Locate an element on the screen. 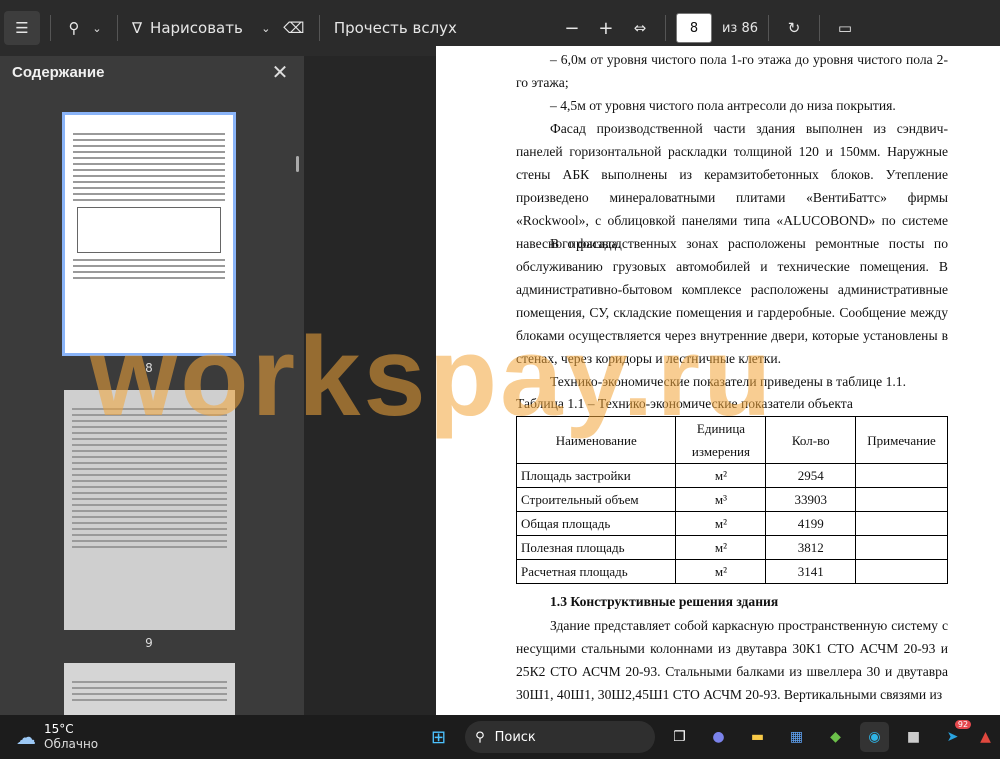 The height and width of the screenshot is (759, 1000). table-row: Полезная площадь м² 3812 is located at coordinates (731, 547).